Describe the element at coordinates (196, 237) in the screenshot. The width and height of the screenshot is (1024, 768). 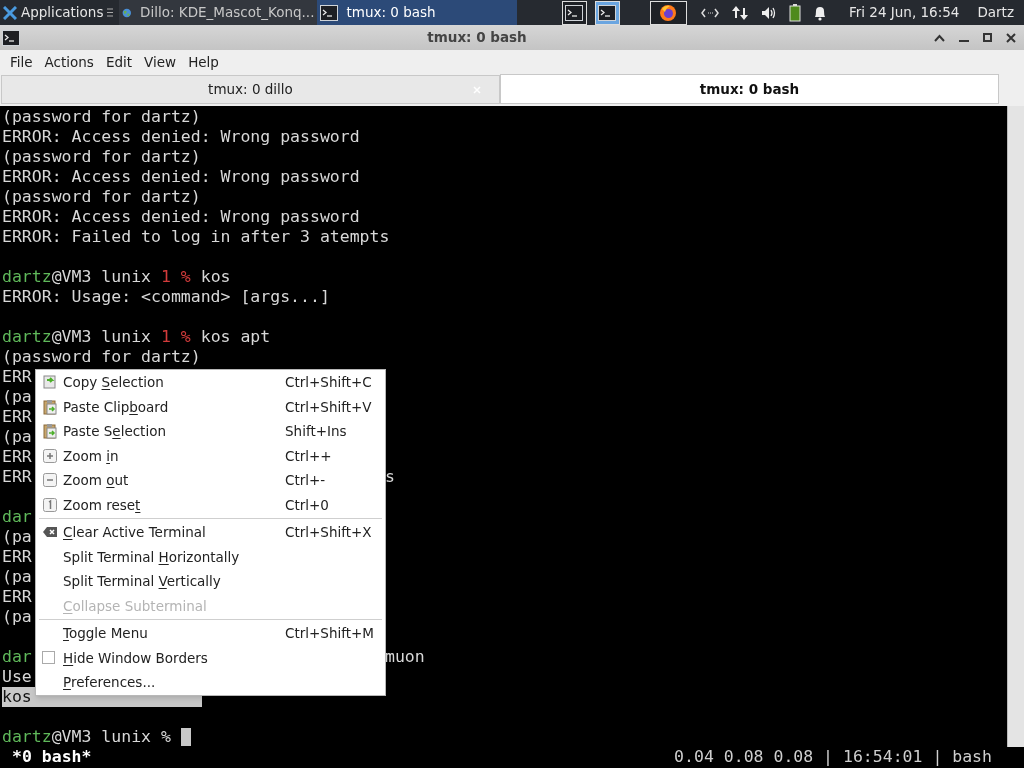
I see `terminal-line: ERROR: Failed to log in after 3 atempts` at that location.